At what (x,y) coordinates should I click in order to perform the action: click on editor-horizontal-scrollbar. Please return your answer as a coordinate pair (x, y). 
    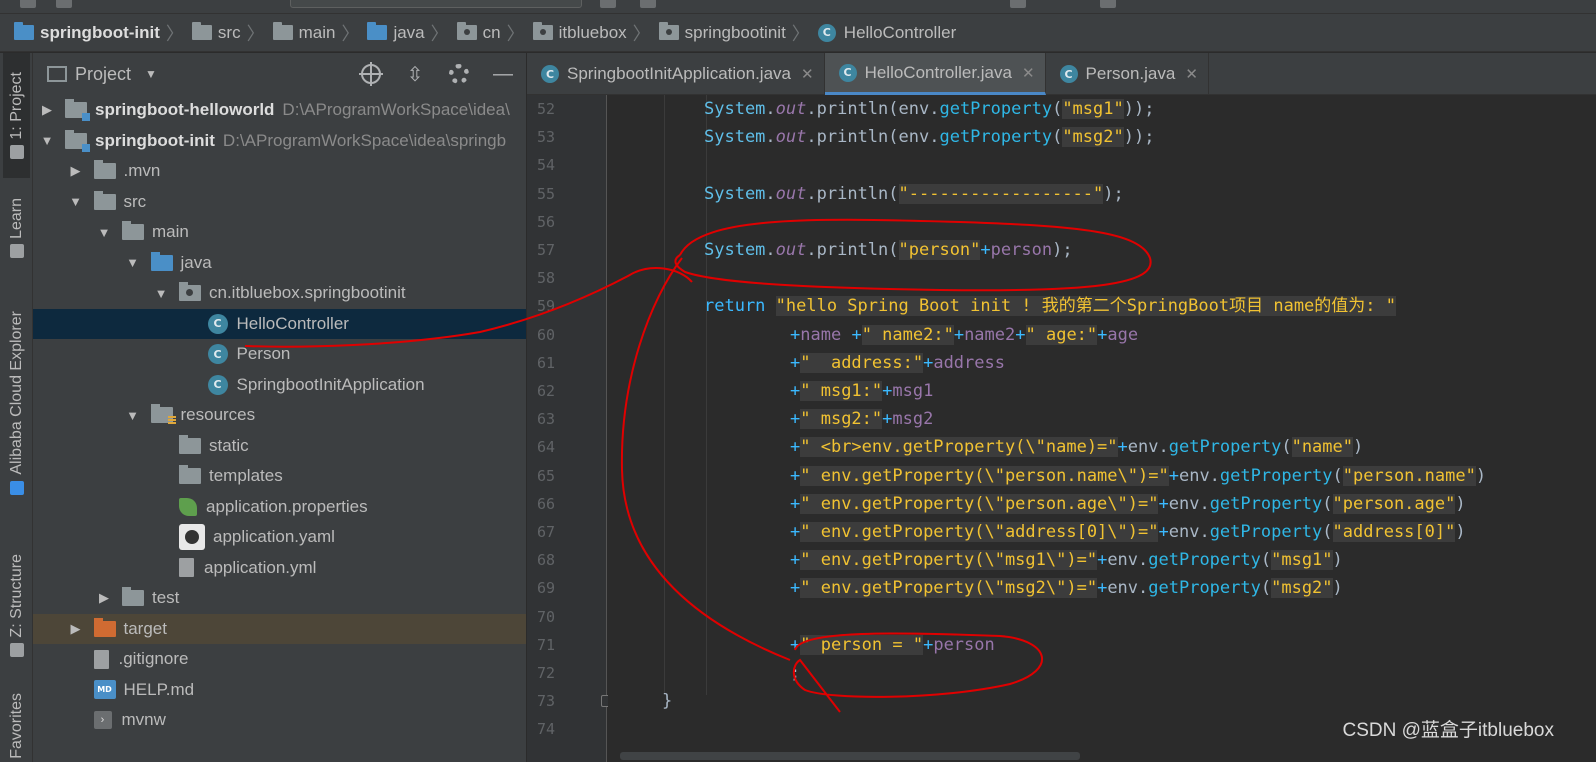
    Looking at the image, I should click on (850, 756).